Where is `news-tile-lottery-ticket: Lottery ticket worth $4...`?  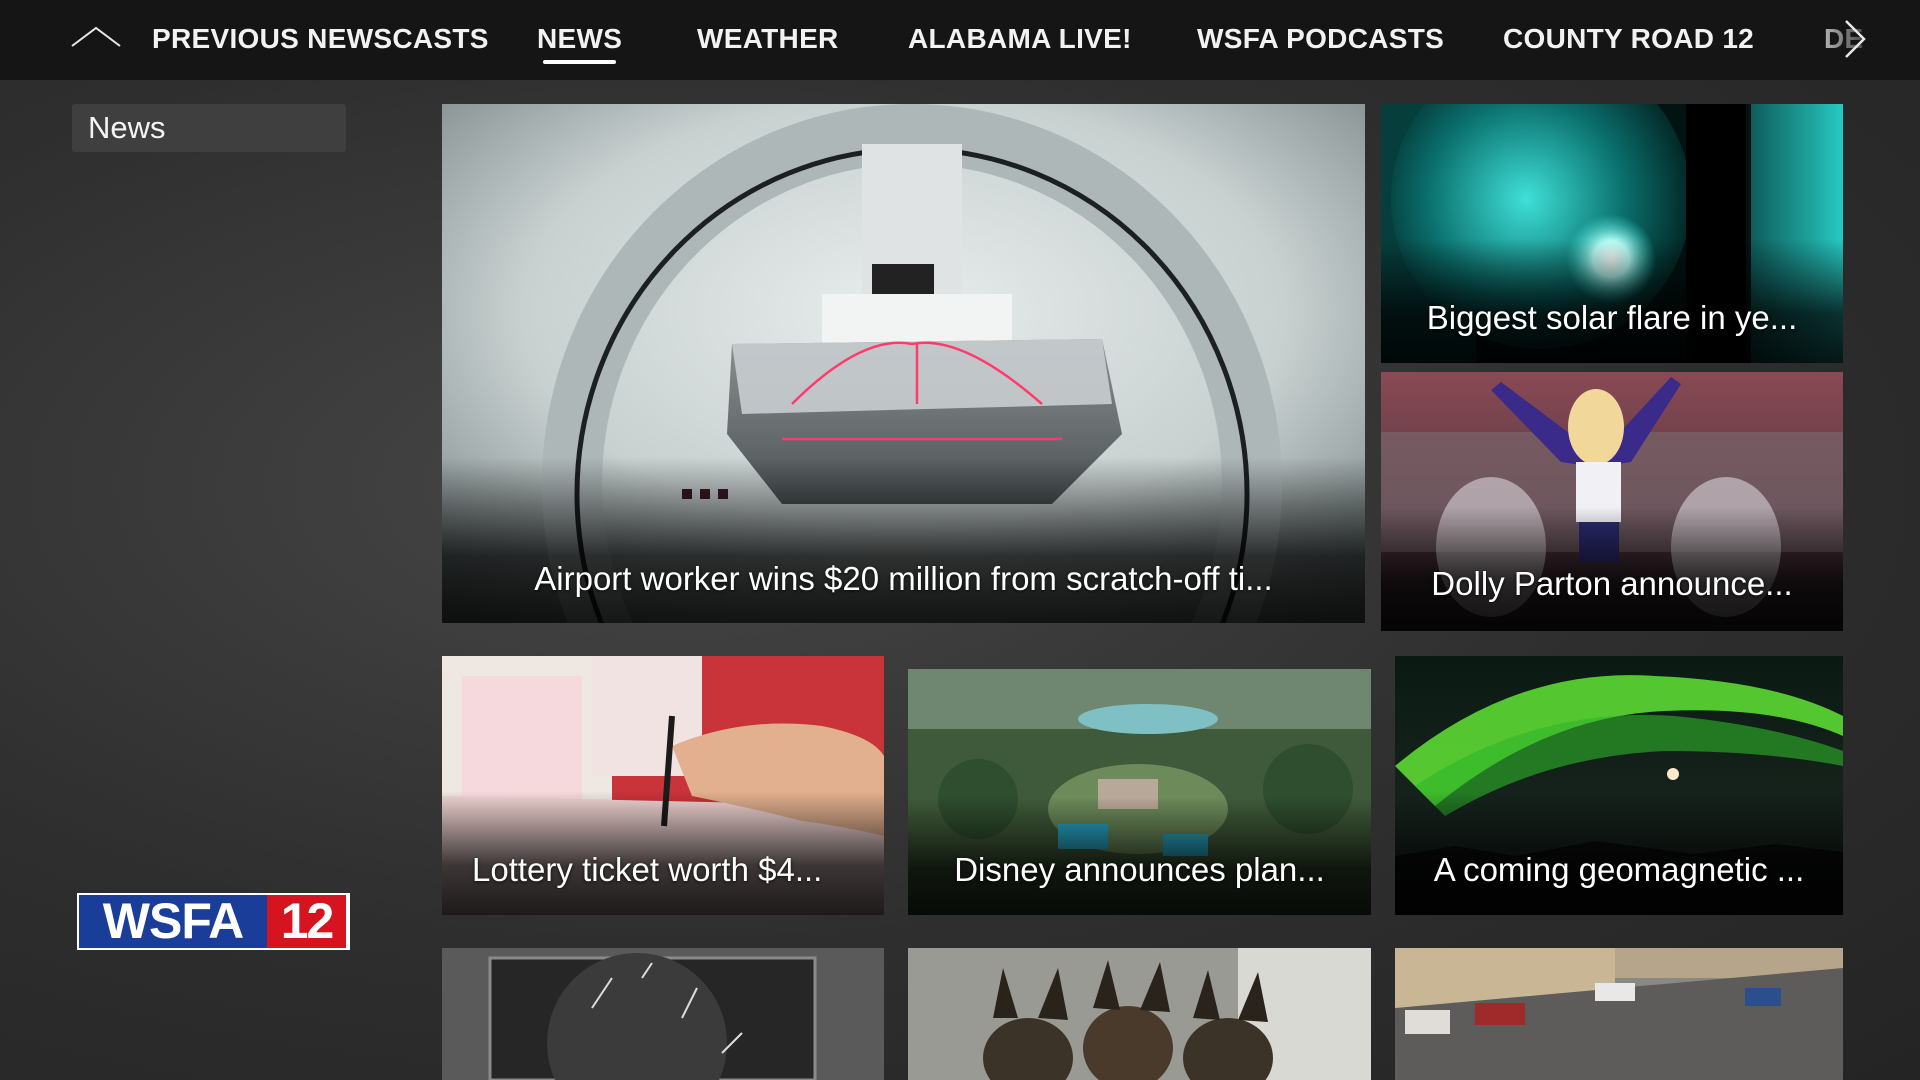 news-tile-lottery-ticket: Lottery ticket worth $4... is located at coordinates (663, 785).